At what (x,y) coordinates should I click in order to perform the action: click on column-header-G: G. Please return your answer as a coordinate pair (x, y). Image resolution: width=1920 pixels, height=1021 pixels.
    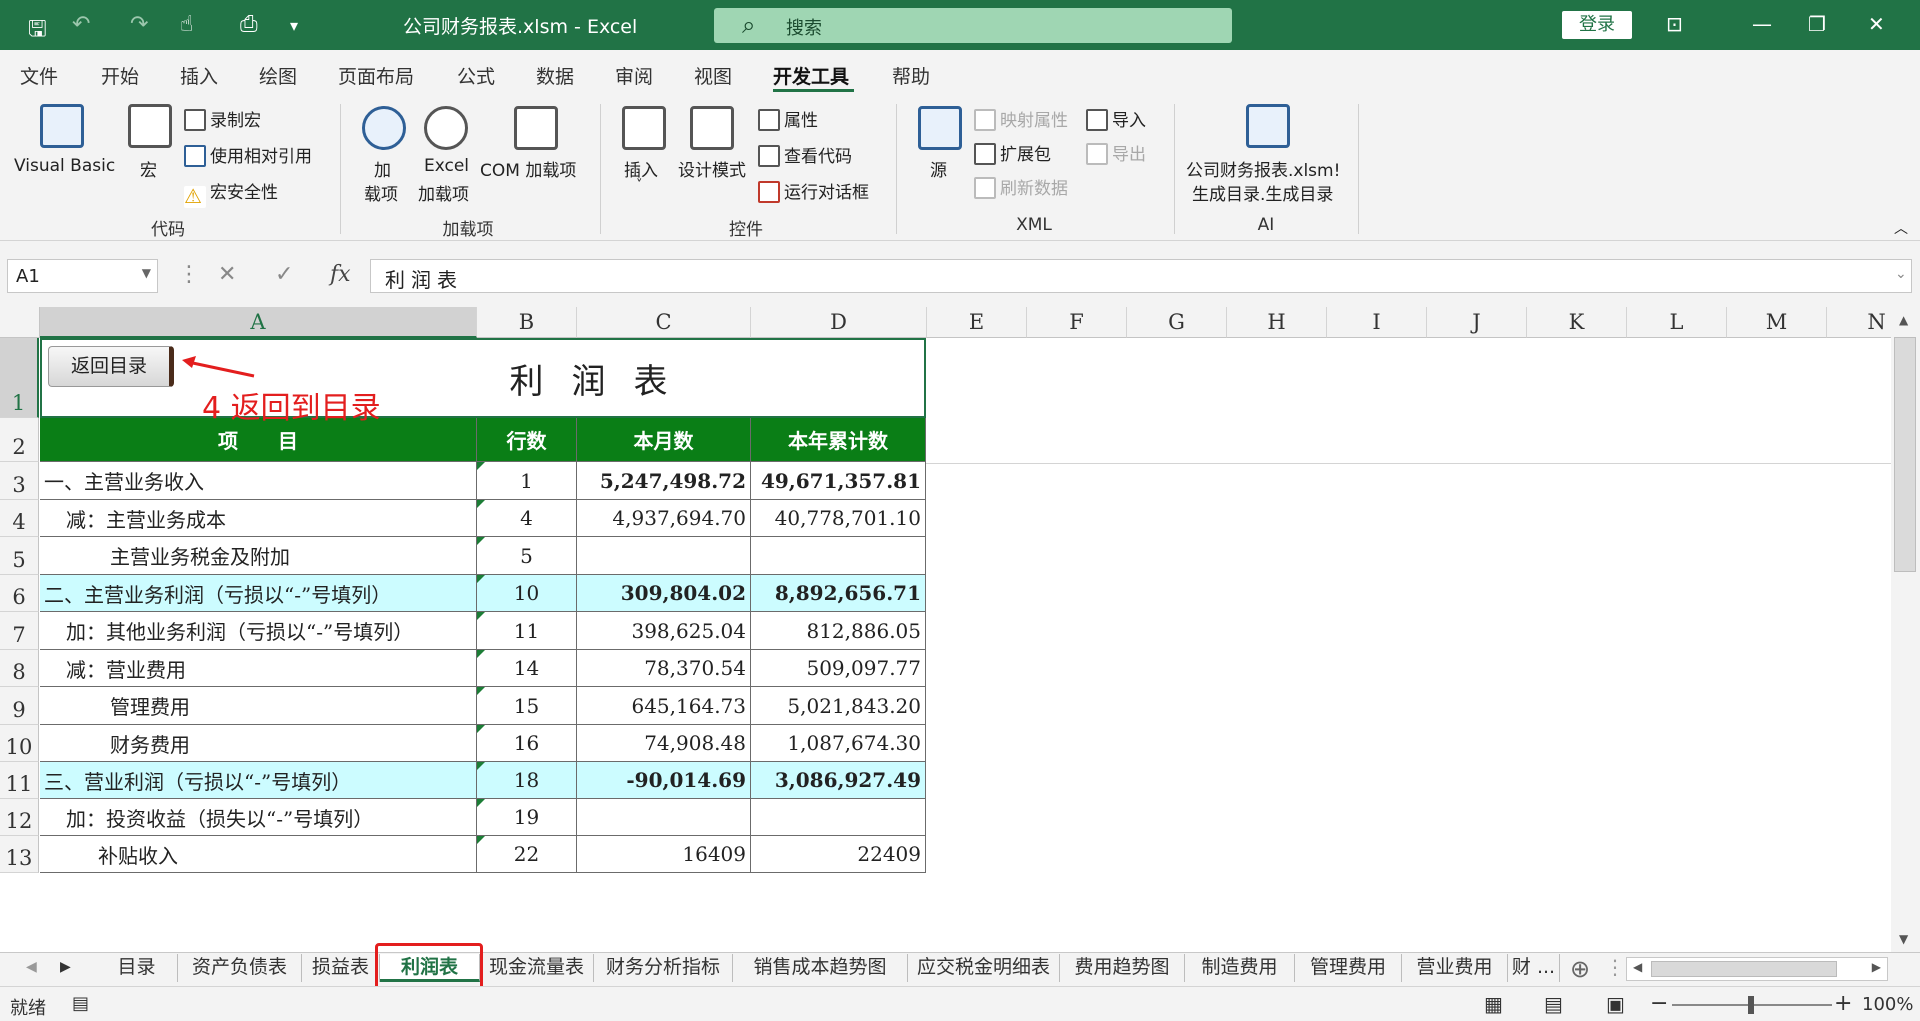
    Looking at the image, I should click on (1177, 322).